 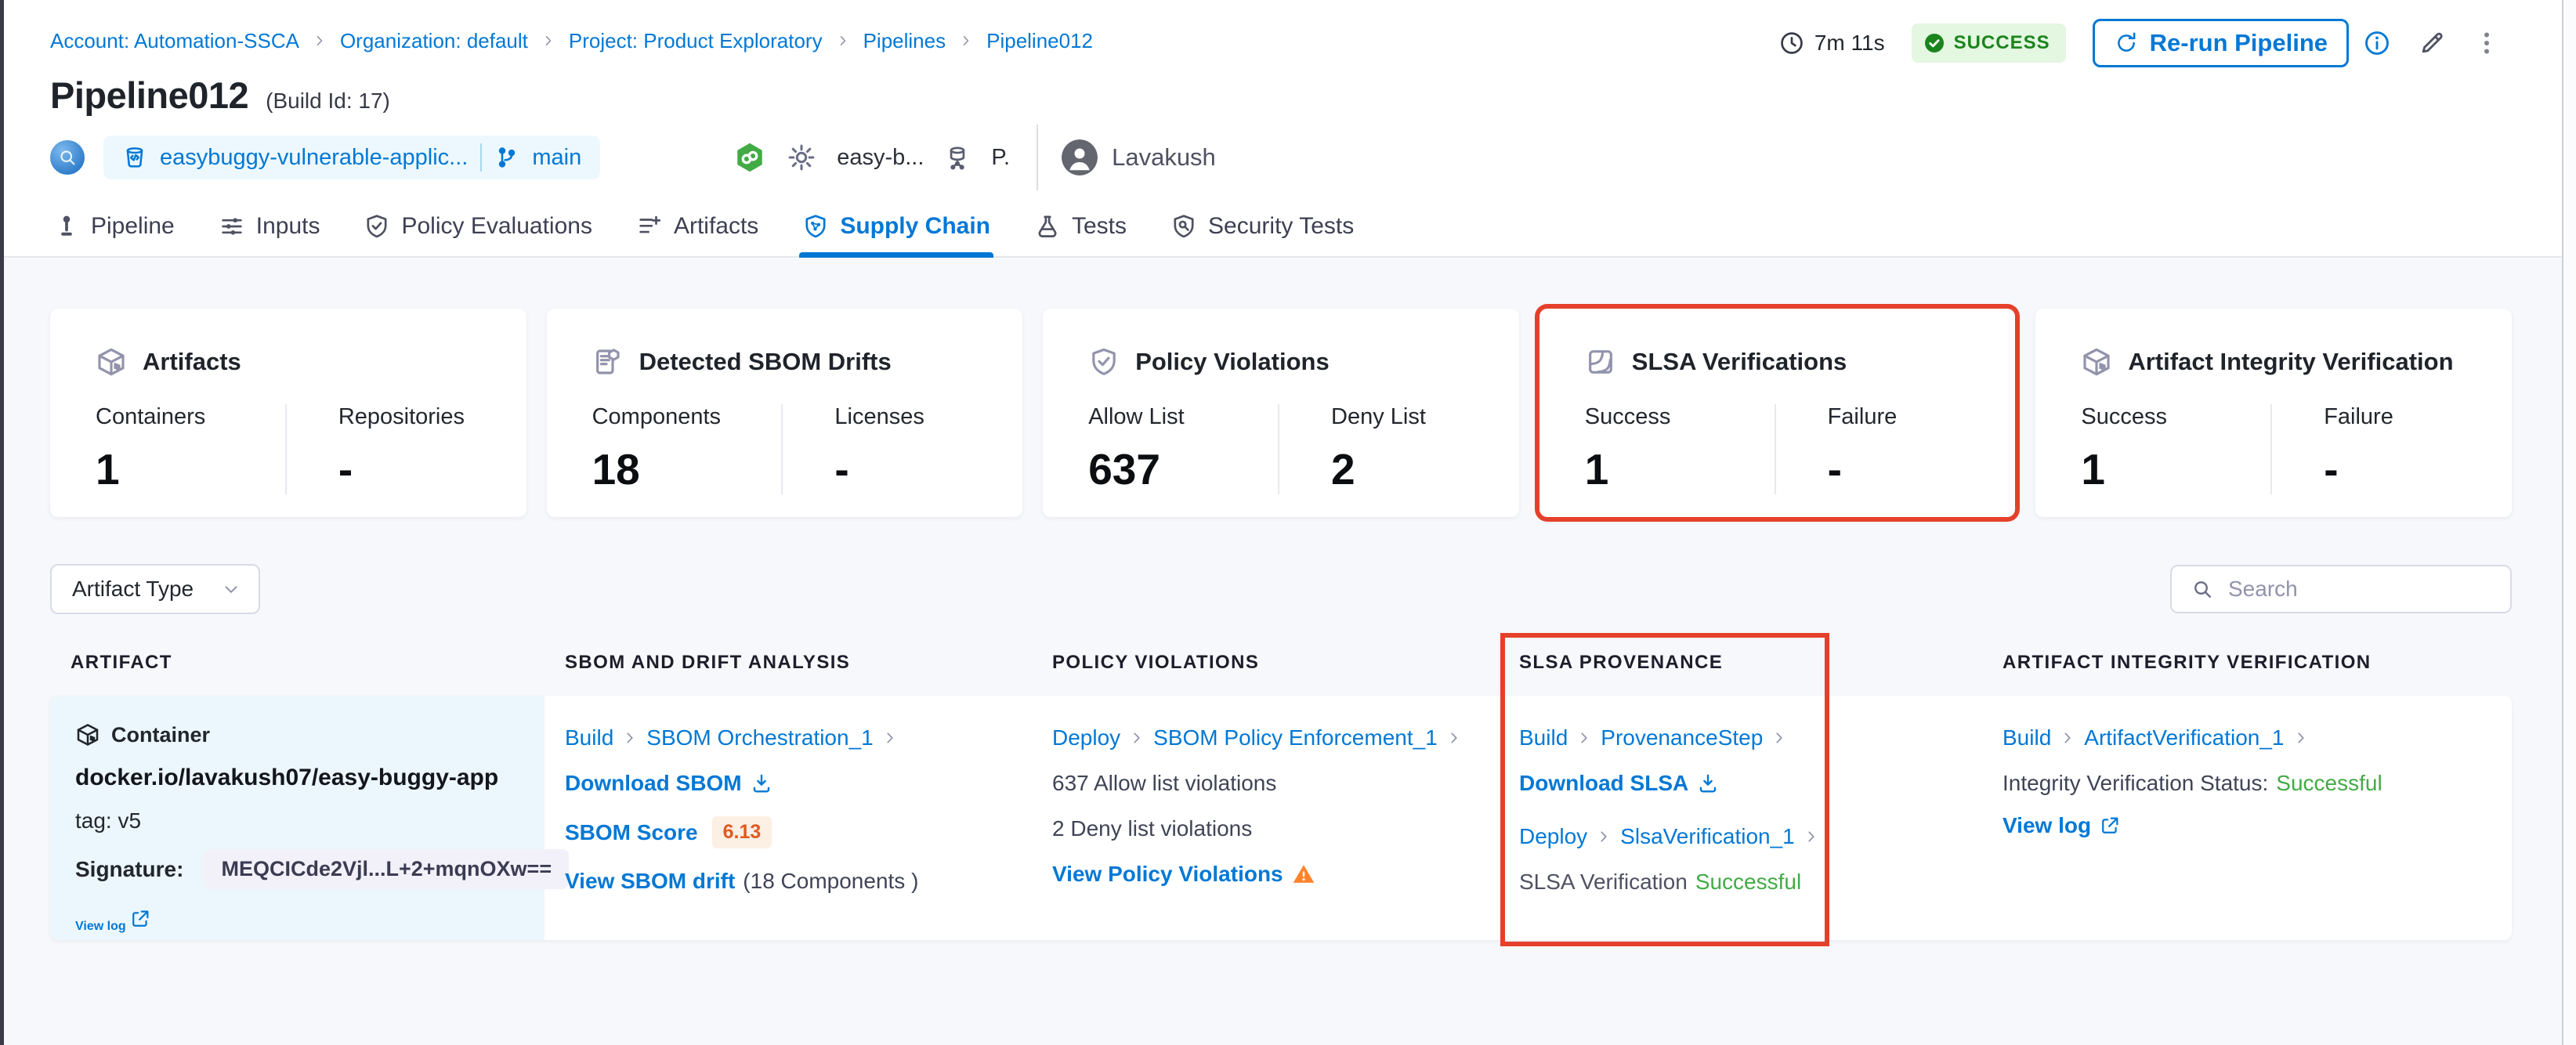 I want to click on breadcrumb-item: Account: Automation-SSCA, so click(x=175, y=41).